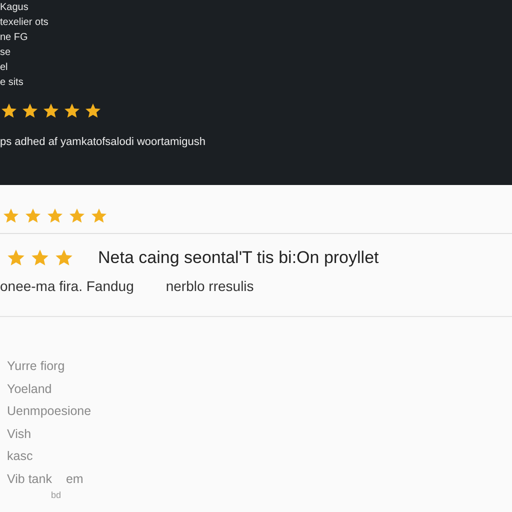  What do you see at coordinates (75, 479) in the screenshot?
I see `list-text: em` at bounding box center [75, 479].